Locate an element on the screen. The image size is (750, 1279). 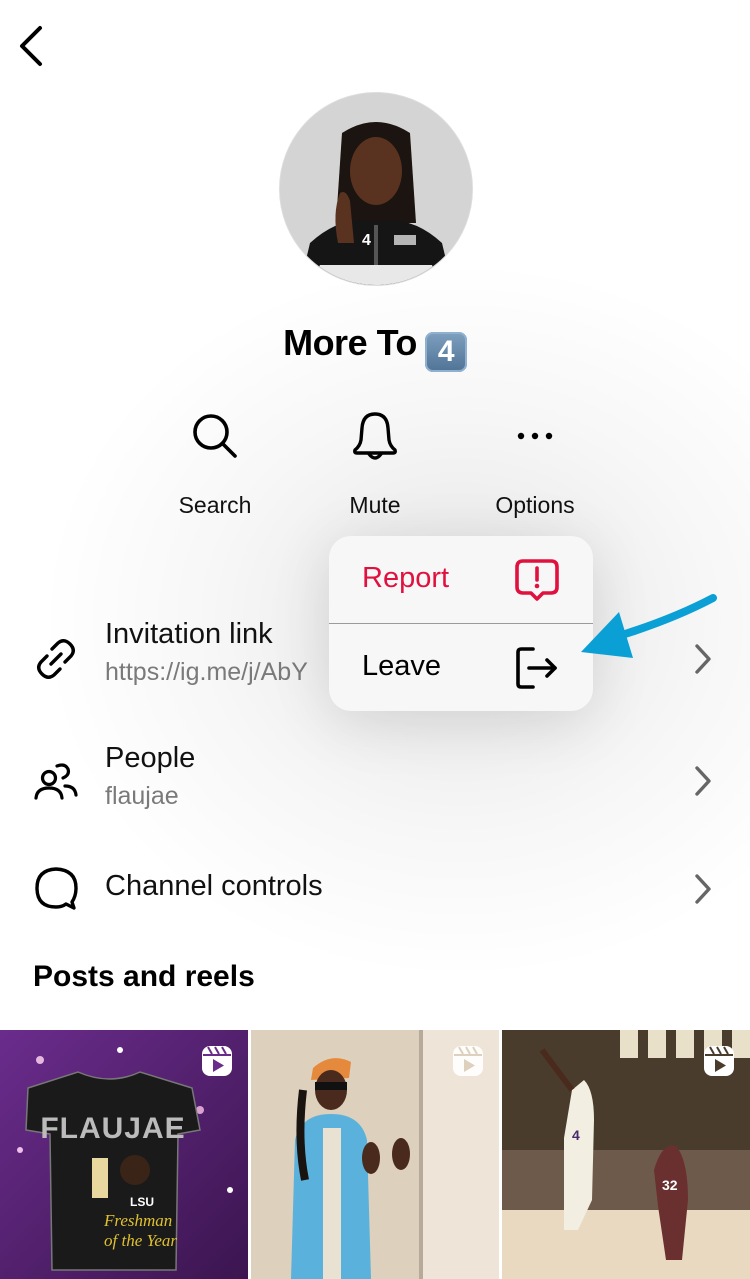
options-label: Options is located at coordinates (535, 505).